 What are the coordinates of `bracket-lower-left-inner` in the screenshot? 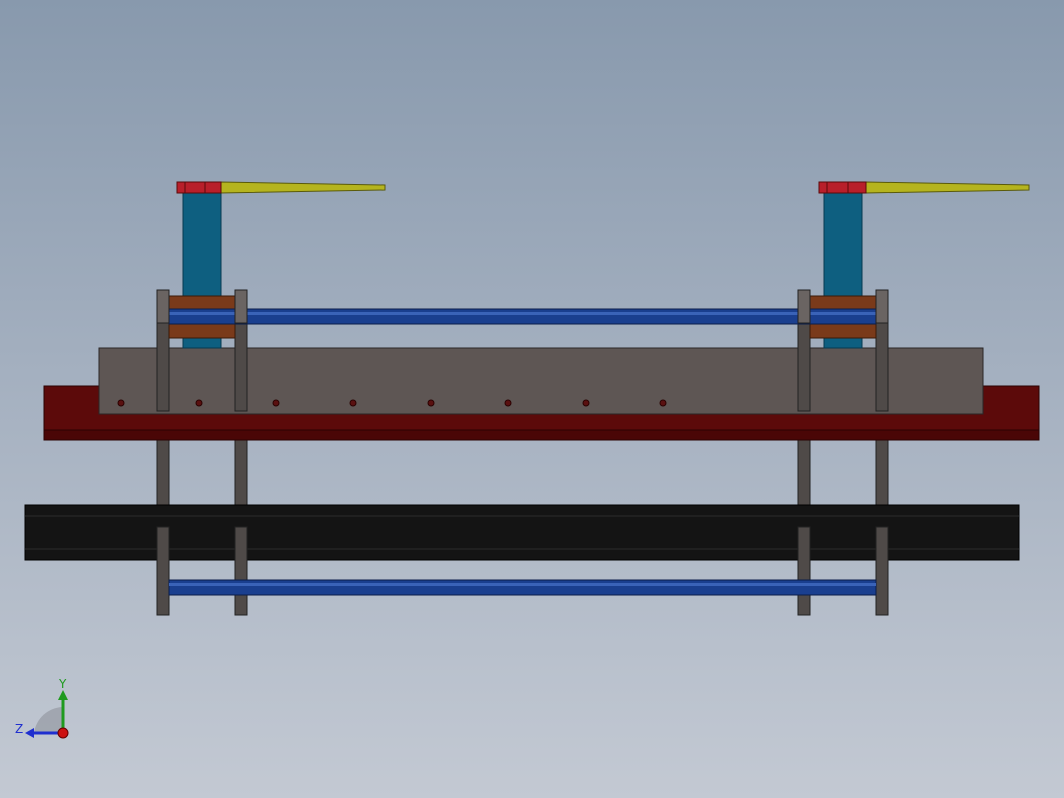 It's located at (241, 571).